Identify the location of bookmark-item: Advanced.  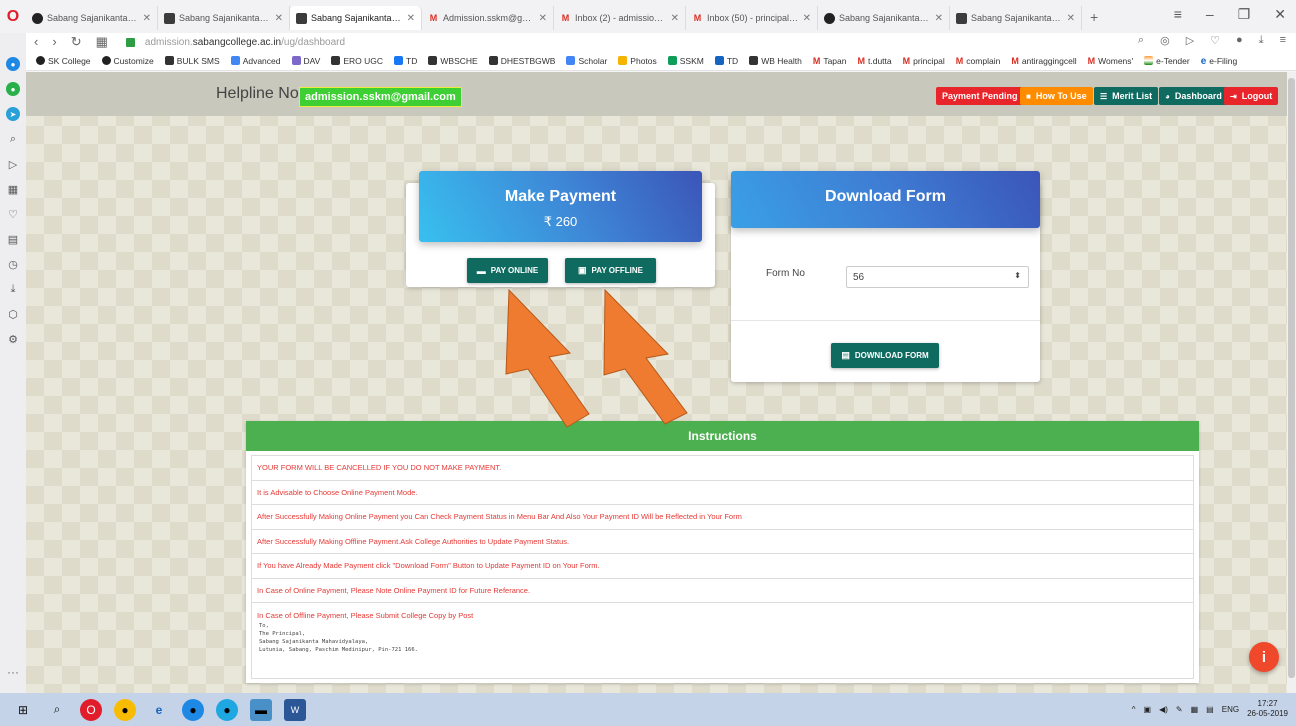
(255, 61).